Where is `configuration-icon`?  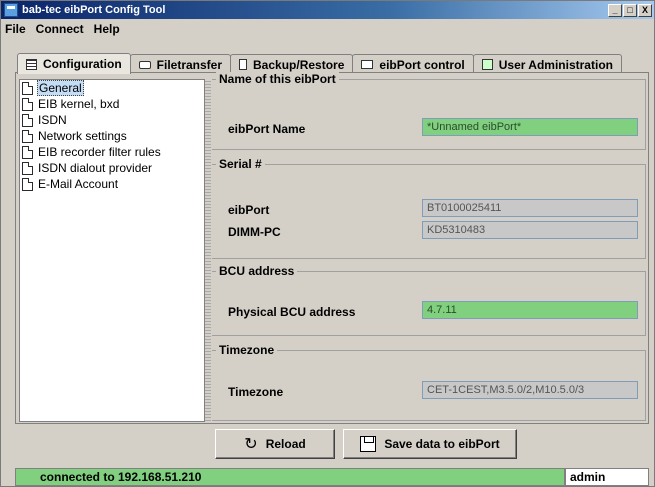 configuration-icon is located at coordinates (31, 64).